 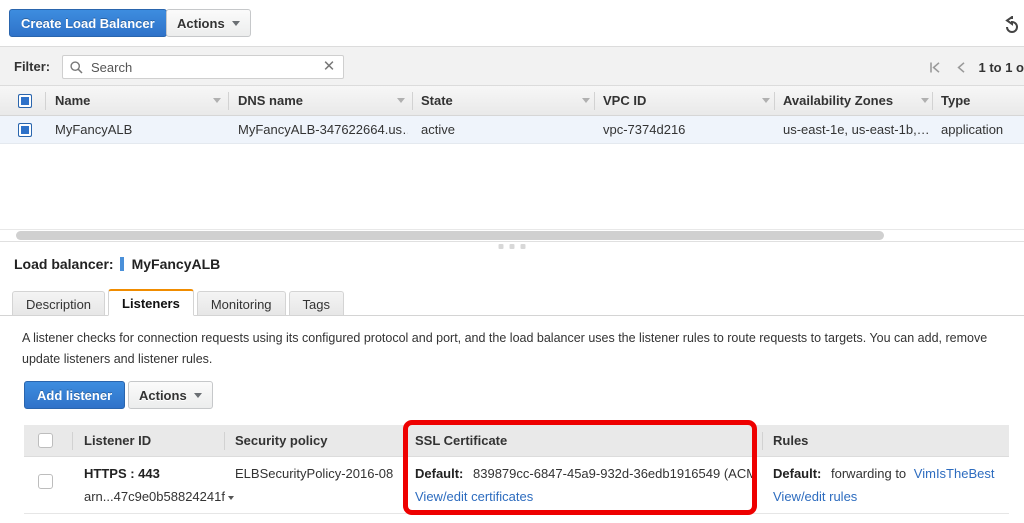 I want to click on title-accent-bar, so click(x=121, y=264).